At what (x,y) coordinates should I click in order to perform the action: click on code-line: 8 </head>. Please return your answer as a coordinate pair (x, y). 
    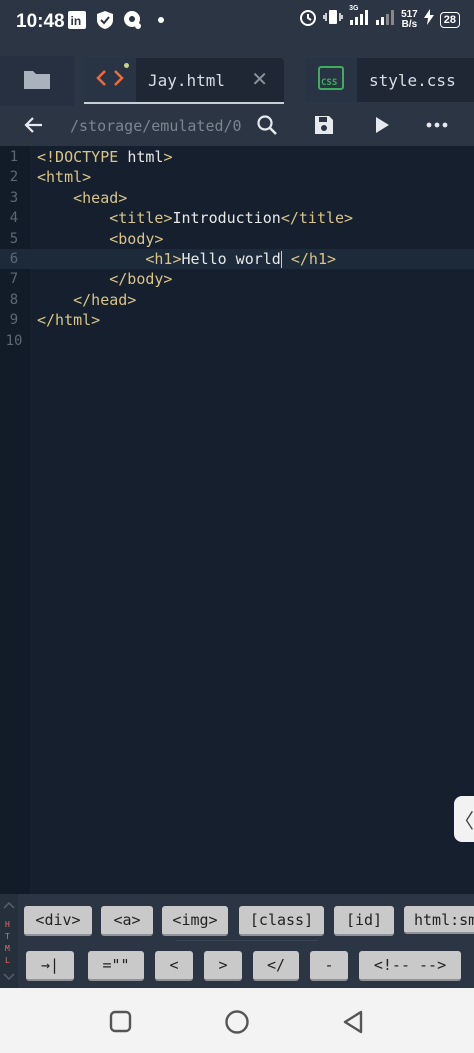
    Looking at the image, I should click on (237, 300).